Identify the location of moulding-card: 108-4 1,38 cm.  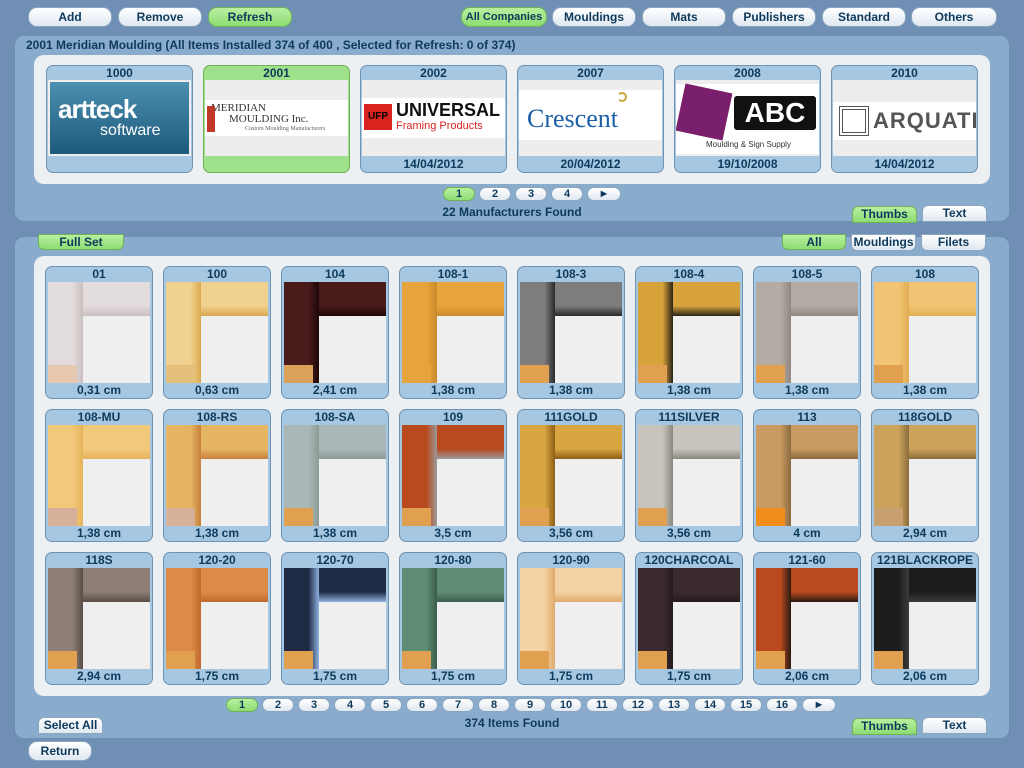
(689, 332).